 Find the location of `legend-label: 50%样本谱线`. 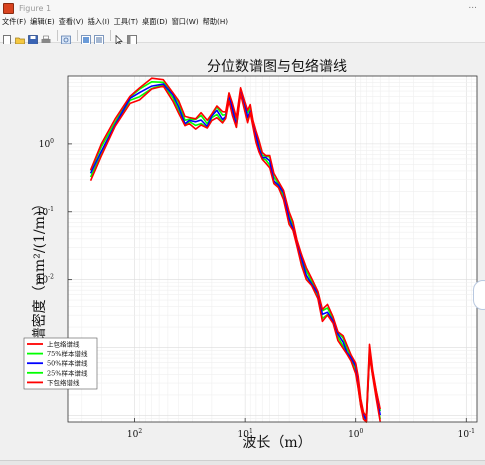

legend-label: 50%样本谱线 is located at coordinates (67, 363).